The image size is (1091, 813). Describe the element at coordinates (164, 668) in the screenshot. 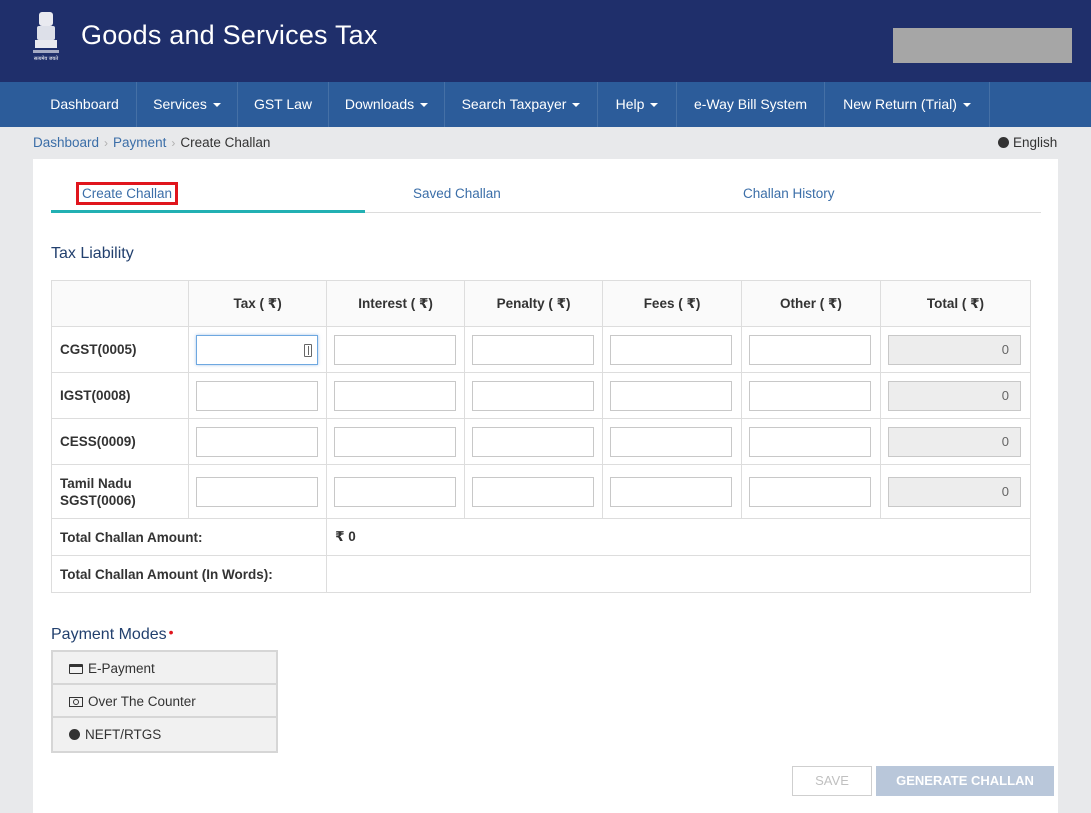

I see `payment-mode-epayment: E-Payment` at that location.